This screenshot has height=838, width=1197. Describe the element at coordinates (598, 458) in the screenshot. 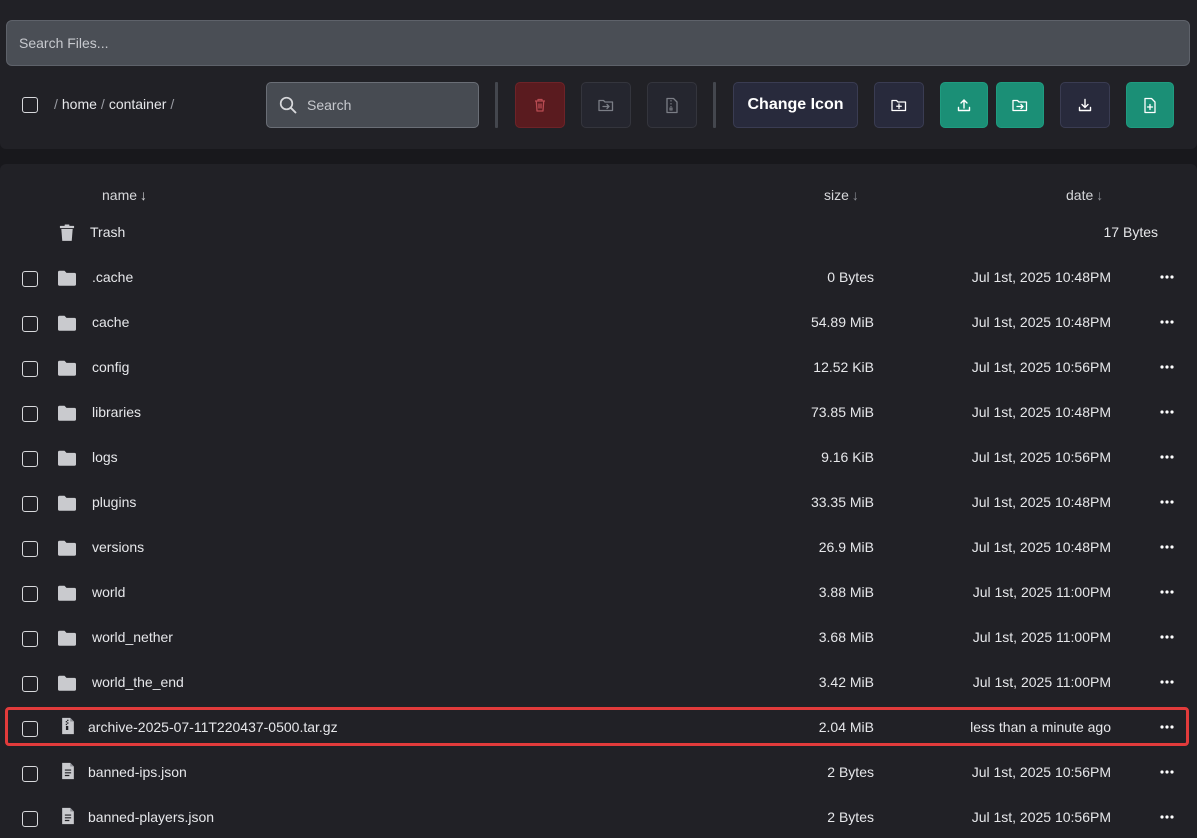

I see `table-row: logs 9.16 KiB Jul 1st, 2025 10:56PM` at that location.